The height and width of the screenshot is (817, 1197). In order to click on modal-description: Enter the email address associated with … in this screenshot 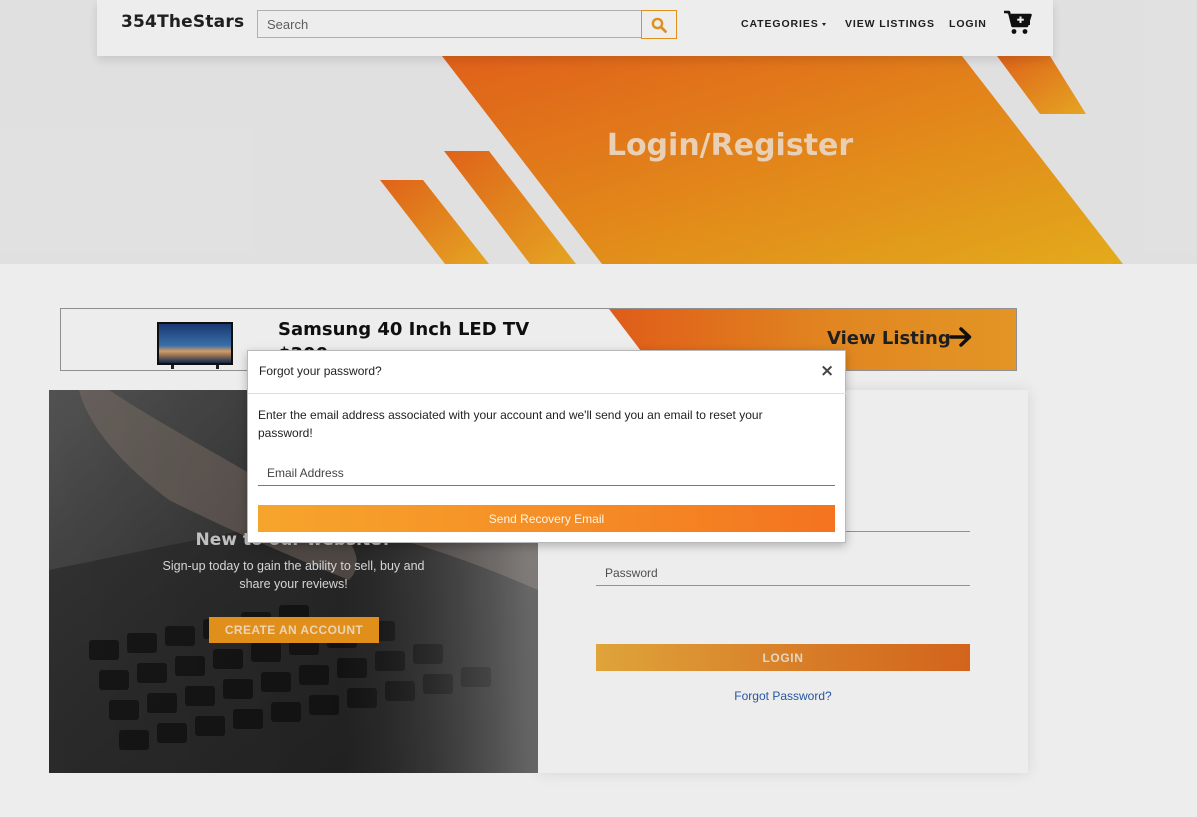, I will do `click(510, 424)`.